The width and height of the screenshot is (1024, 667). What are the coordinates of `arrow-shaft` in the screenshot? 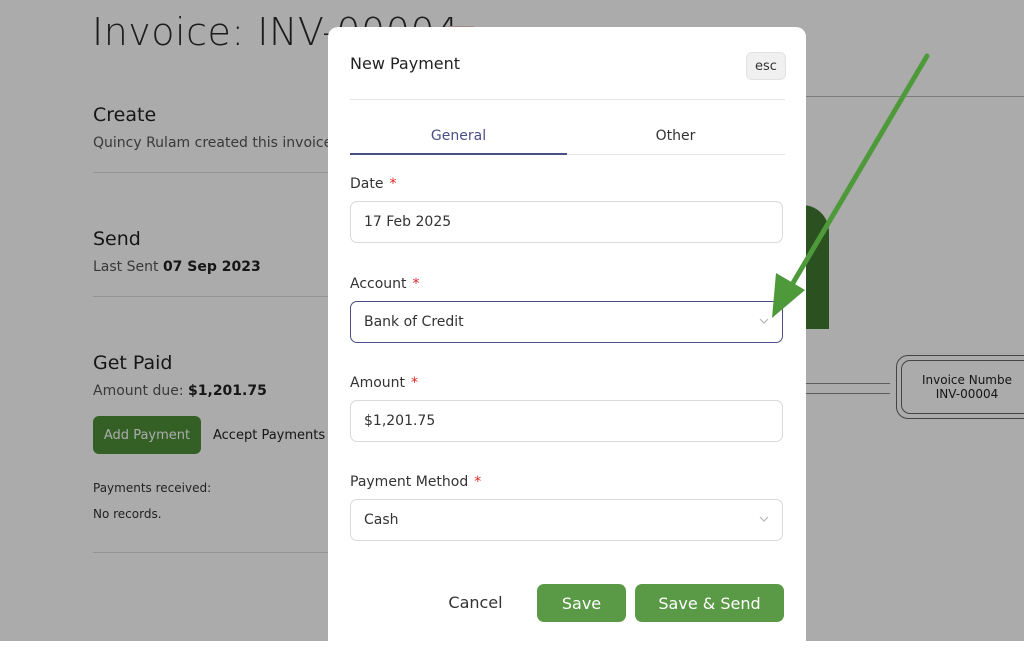 It's located at (860, 169).